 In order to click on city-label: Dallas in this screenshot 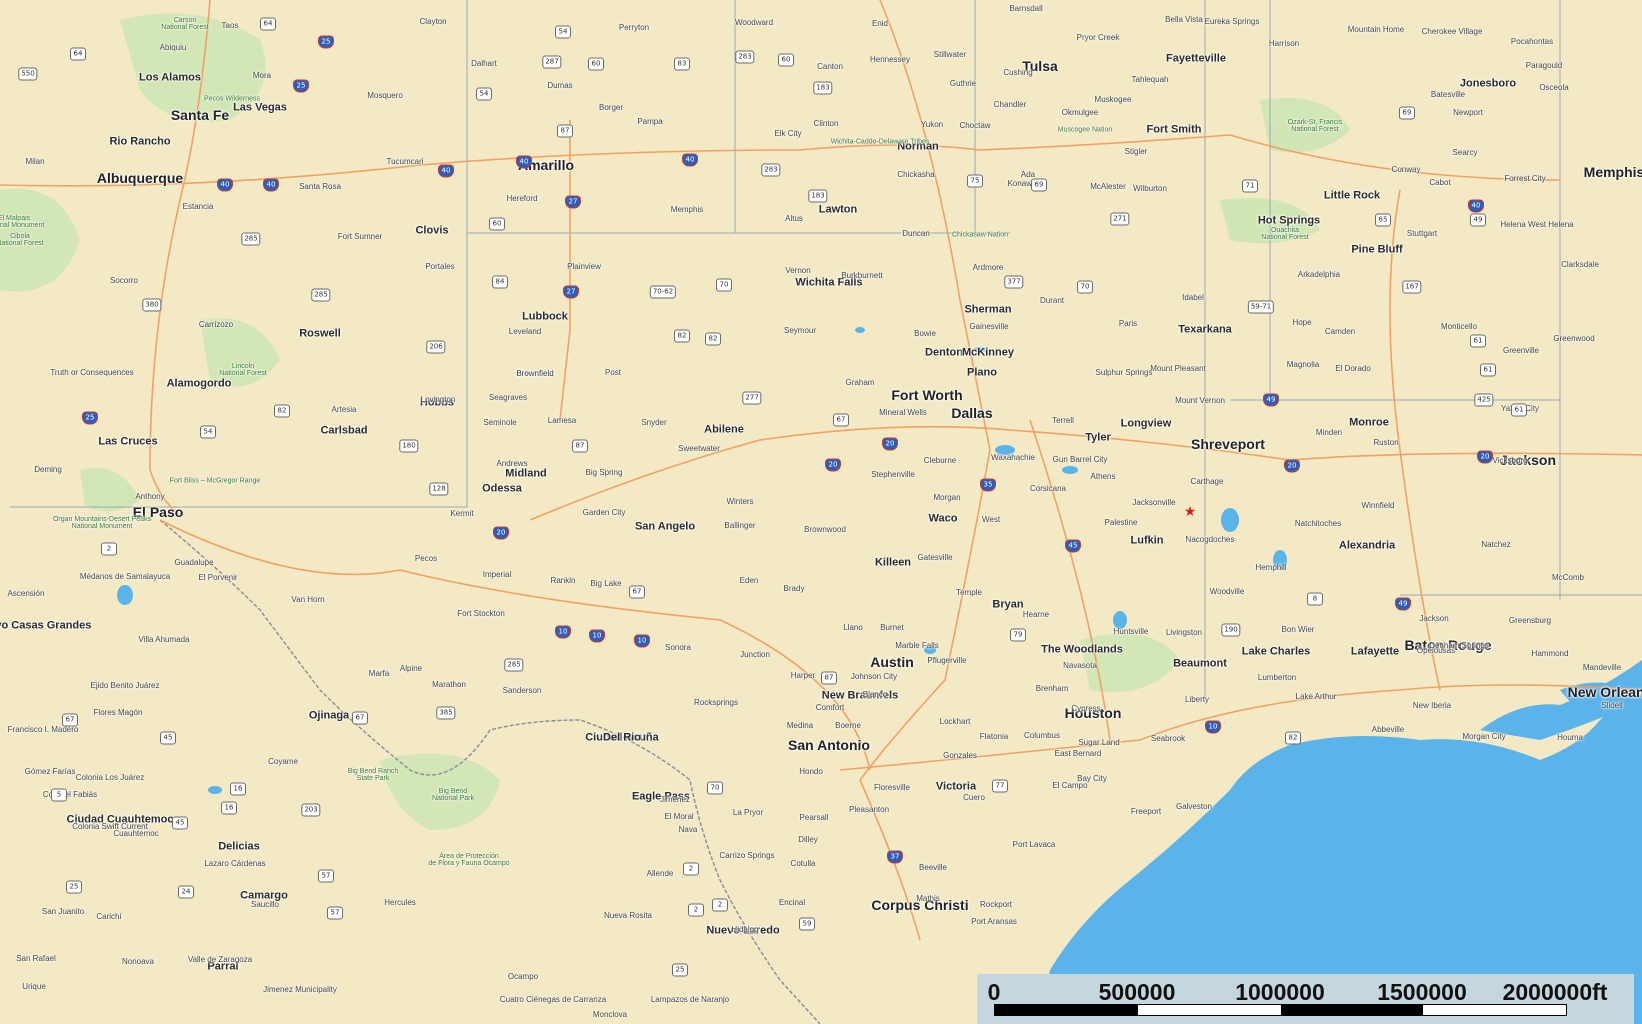, I will do `click(972, 413)`.